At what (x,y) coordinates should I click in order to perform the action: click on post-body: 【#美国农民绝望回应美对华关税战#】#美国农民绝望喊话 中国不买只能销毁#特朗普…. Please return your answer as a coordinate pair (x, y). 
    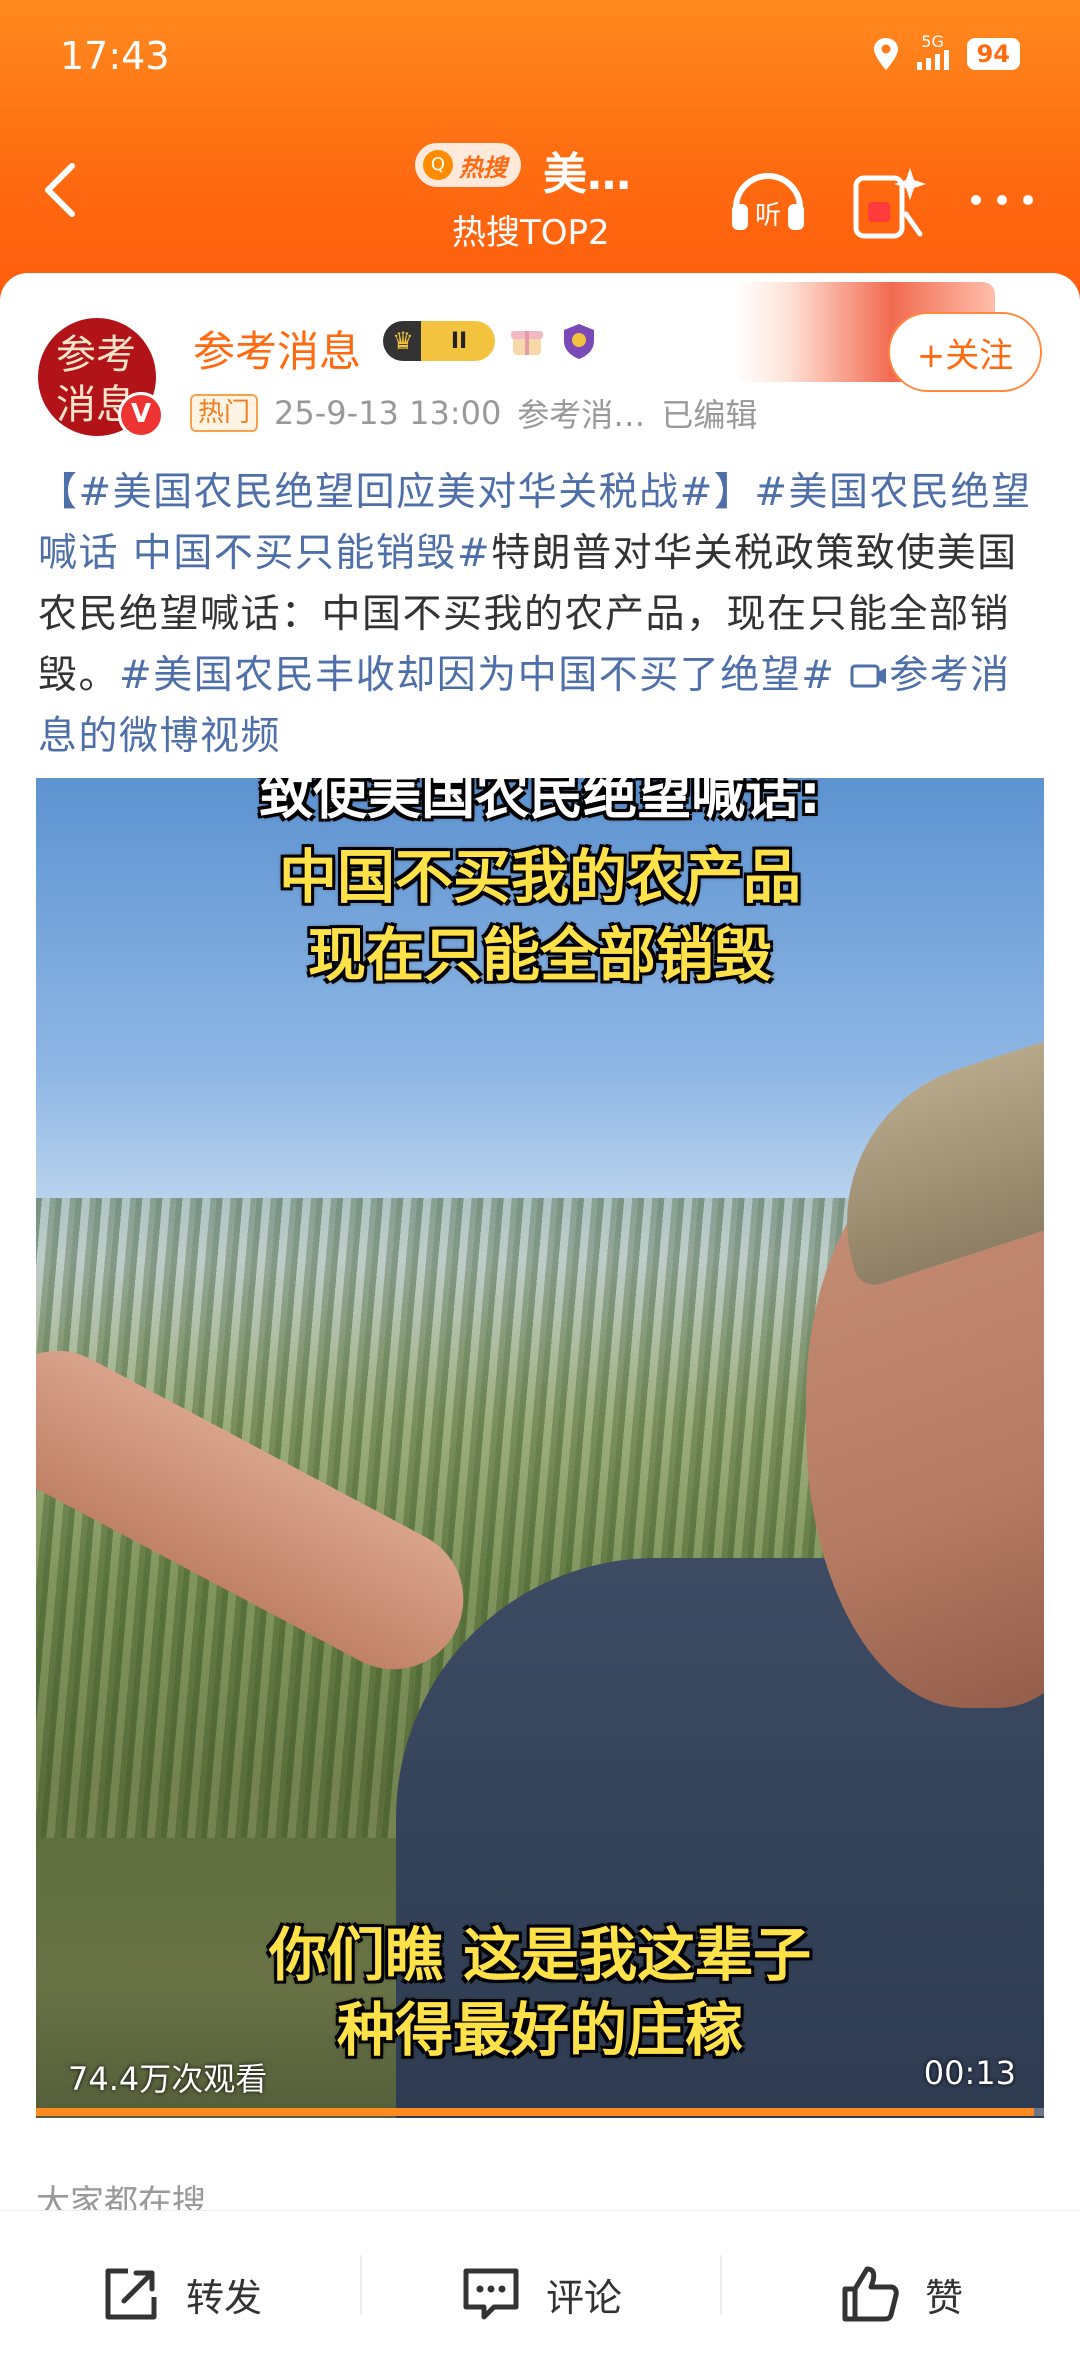
    Looking at the image, I should click on (543, 614).